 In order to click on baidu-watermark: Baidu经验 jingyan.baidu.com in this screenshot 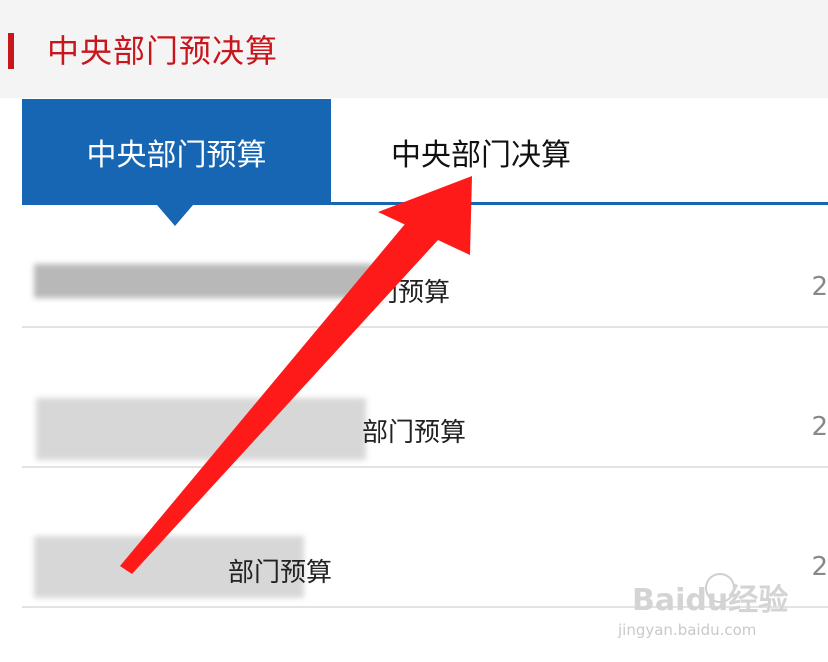, I will do `click(710, 609)`.